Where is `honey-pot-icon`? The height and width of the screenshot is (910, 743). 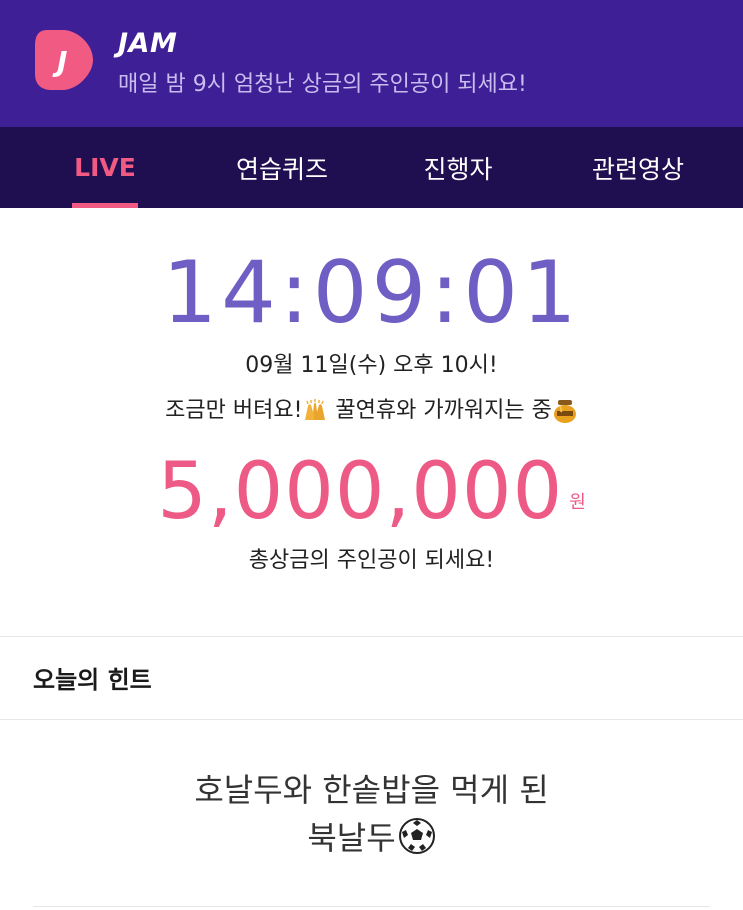 honey-pot-icon is located at coordinates (564, 411).